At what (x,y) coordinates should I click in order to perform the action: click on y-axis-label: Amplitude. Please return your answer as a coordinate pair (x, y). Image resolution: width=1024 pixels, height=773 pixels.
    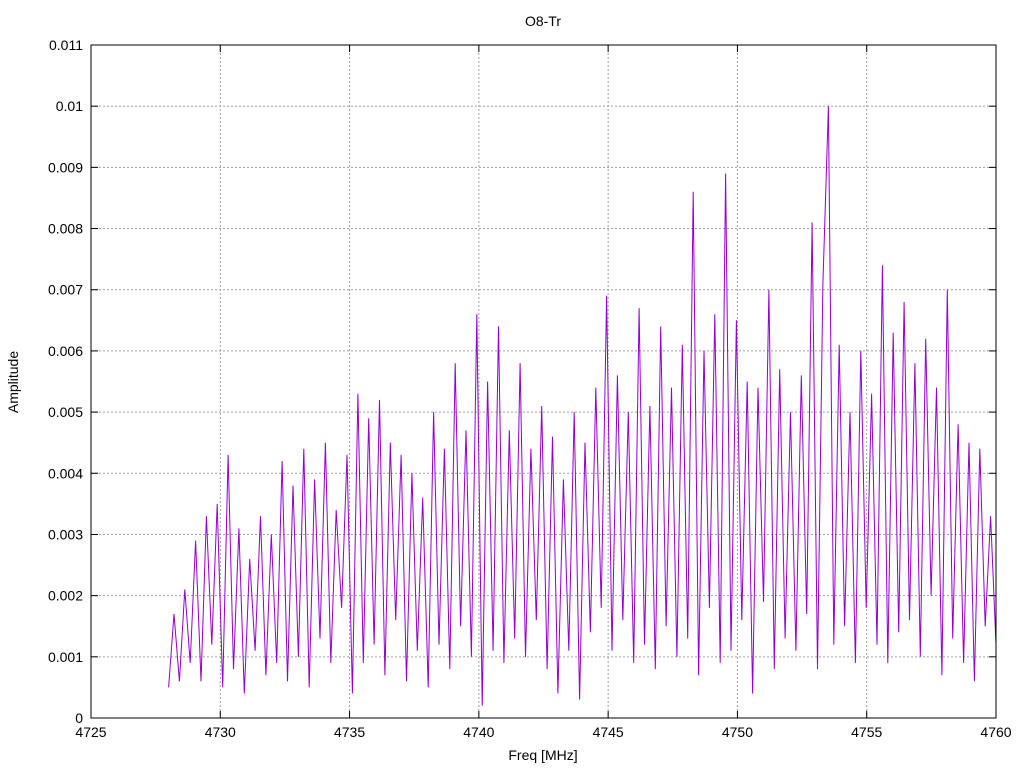
    Looking at the image, I should click on (13, 382).